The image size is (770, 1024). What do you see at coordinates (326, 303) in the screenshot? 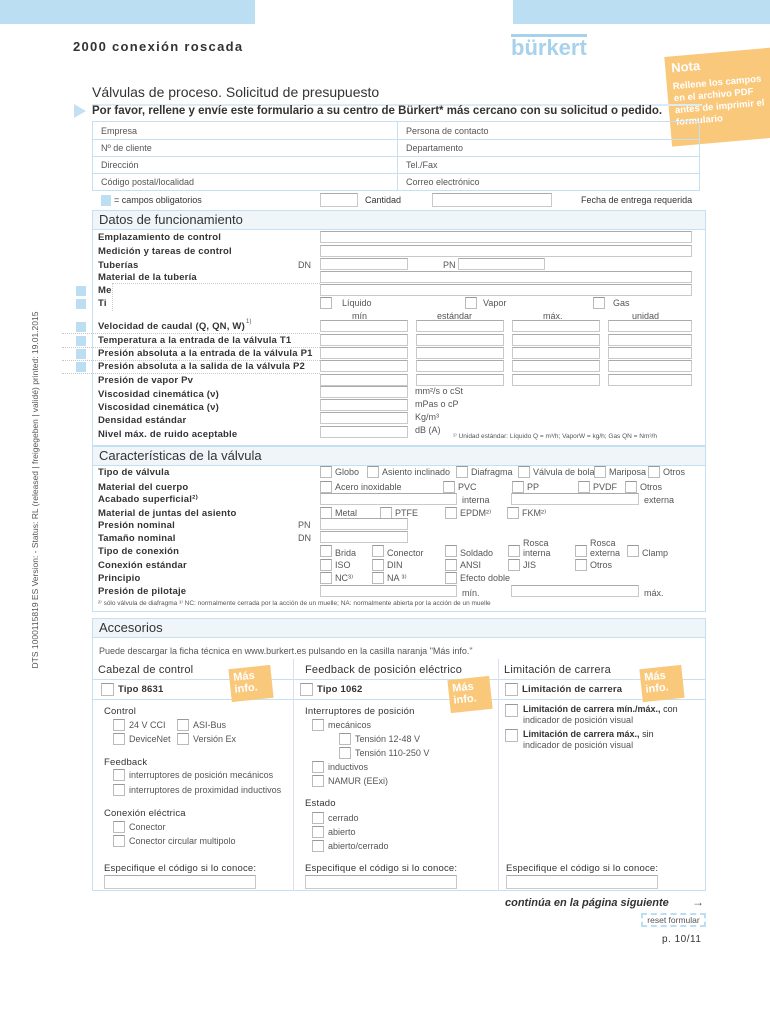
I see `liquid-checkbox` at bounding box center [326, 303].